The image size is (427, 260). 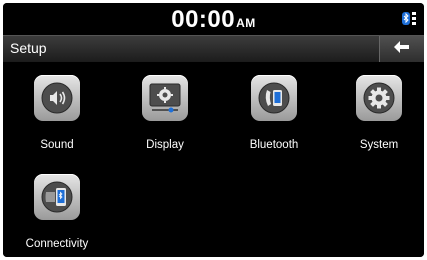 I want to click on title-bar: Setup, so click(x=213, y=49).